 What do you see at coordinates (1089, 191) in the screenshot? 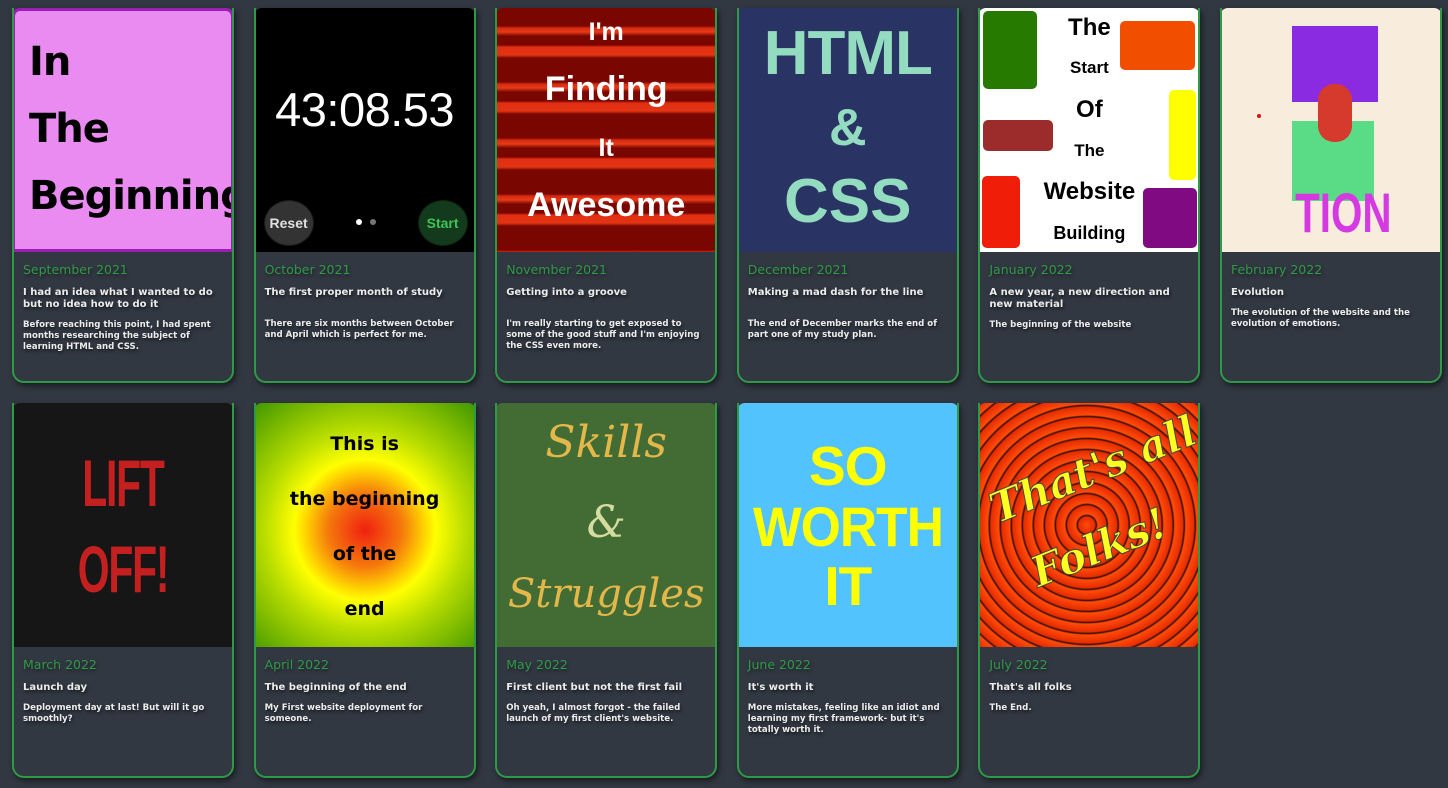
I see `image-text: Website` at bounding box center [1089, 191].